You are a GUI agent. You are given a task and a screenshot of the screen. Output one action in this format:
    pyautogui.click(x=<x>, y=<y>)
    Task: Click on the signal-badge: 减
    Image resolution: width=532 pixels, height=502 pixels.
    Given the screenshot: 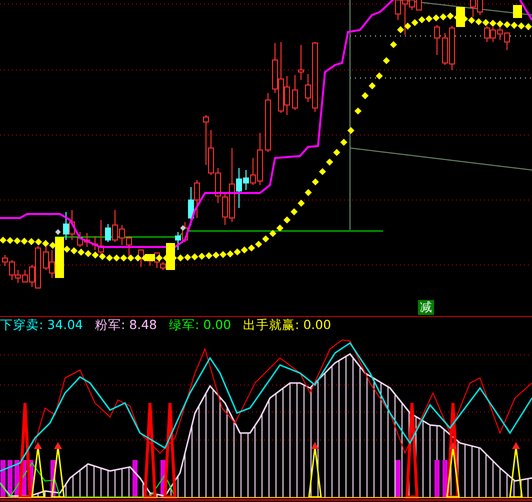 What is the action you would take?
    pyautogui.click(x=426, y=307)
    